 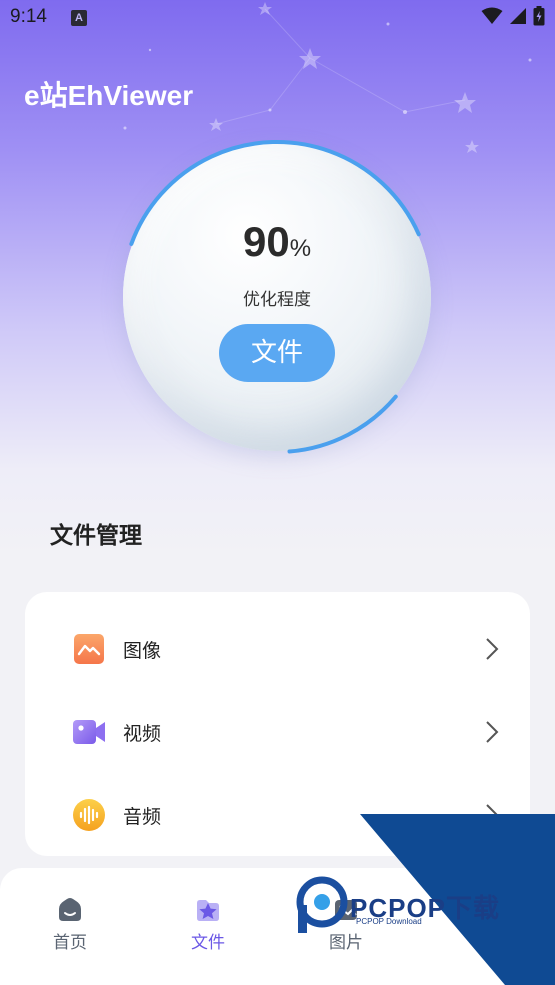 I want to click on optimization-unit: %, so click(x=300, y=248).